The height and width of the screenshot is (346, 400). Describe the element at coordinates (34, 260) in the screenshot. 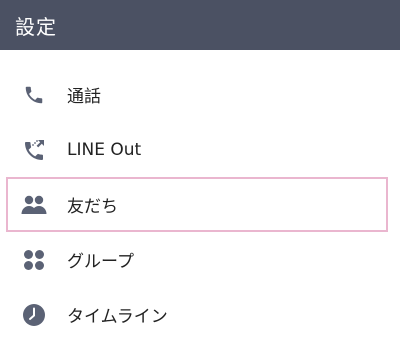

I see `group-icon` at that location.